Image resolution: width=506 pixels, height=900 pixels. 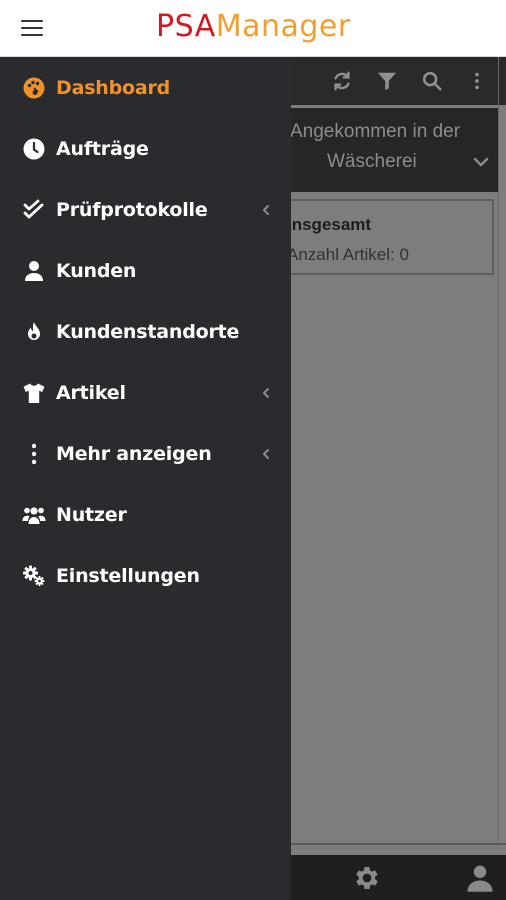 What do you see at coordinates (102, 149) in the screenshot?
I see `sidebar-item-label: Aufträge` at bounding box center [102, 149].